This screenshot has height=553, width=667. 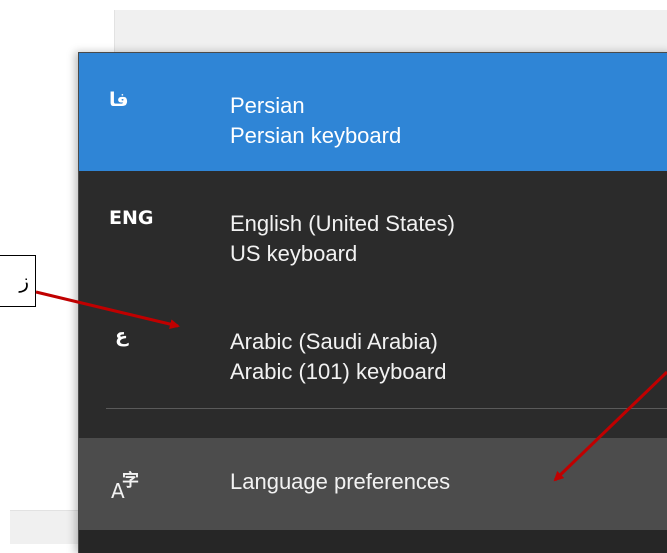 I want to click on language-preferences-icon: A 字, so click(x=129, y=484).